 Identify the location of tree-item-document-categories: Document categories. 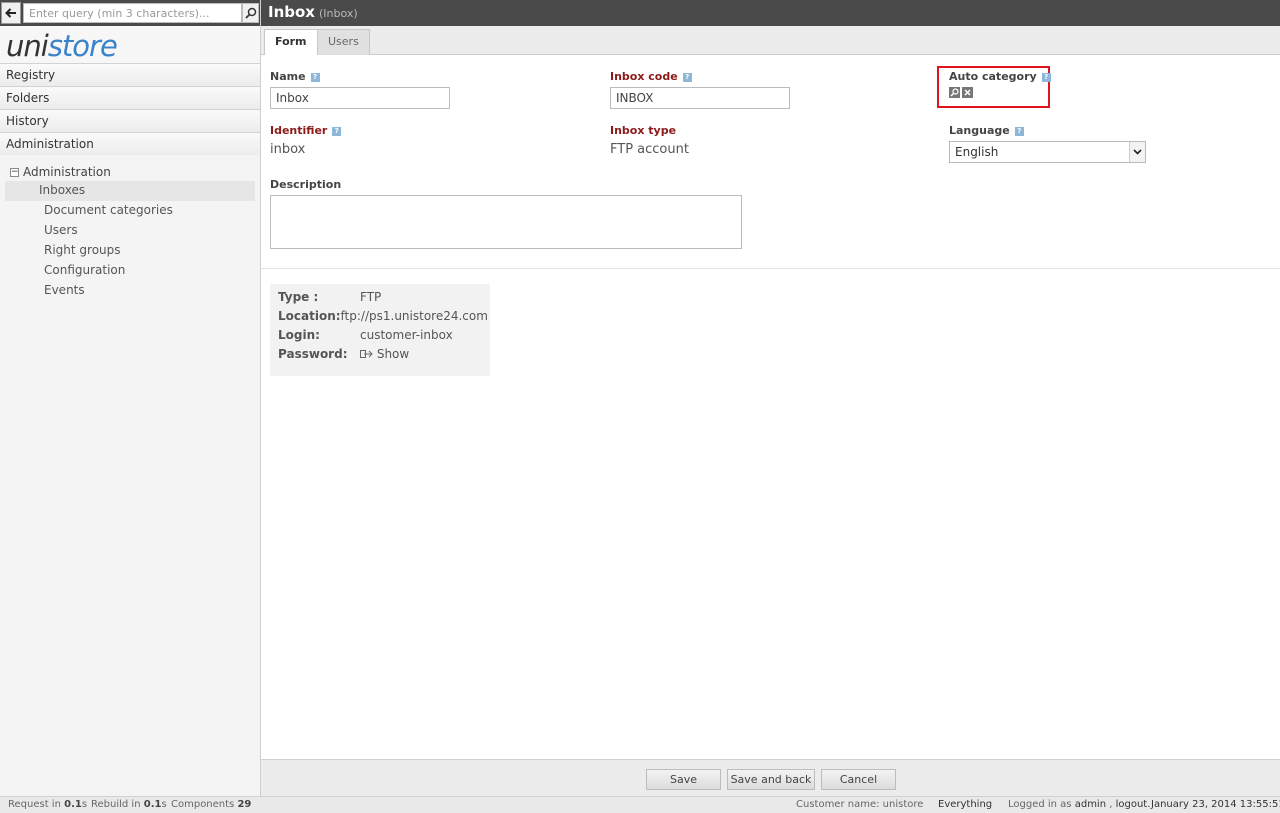
(130, 211).